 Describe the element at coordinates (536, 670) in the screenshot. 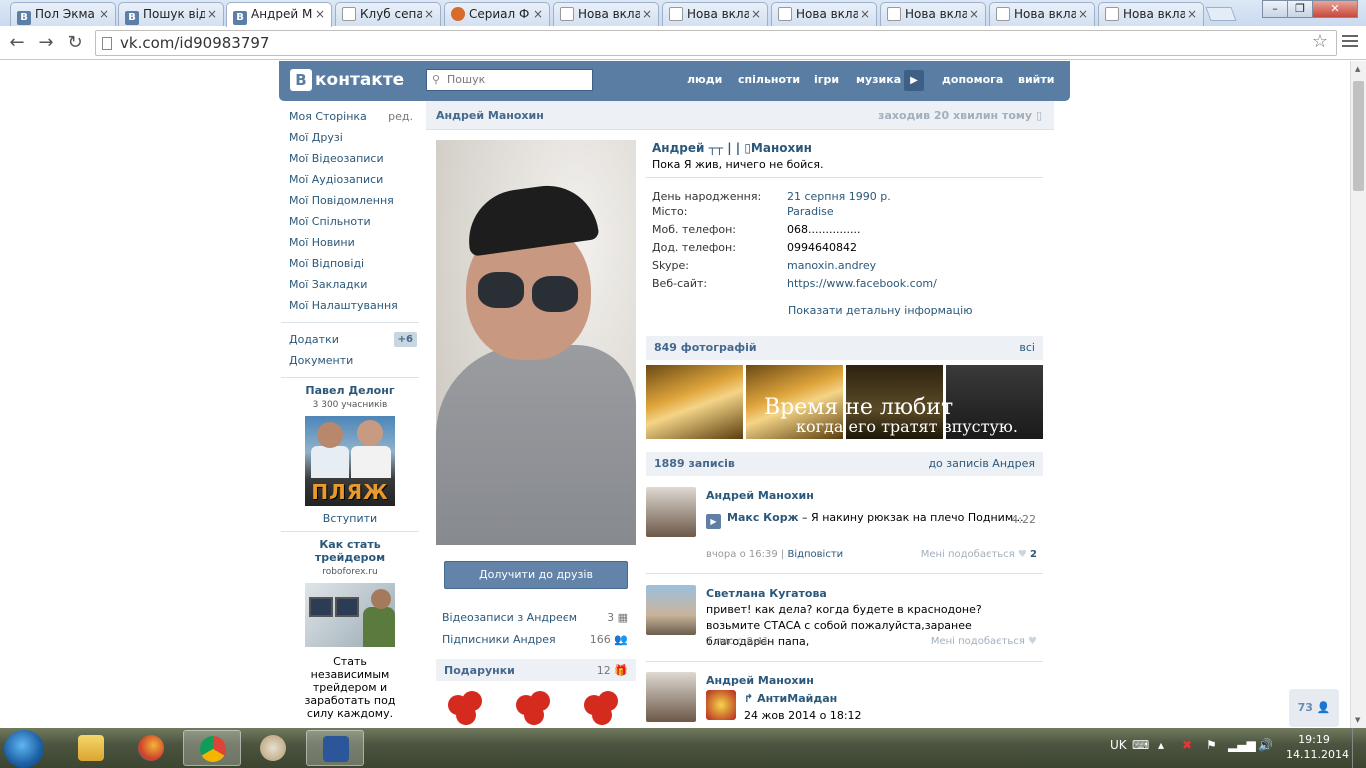

I see `gifts-bar: Подарунки 12 🎁` at that location.